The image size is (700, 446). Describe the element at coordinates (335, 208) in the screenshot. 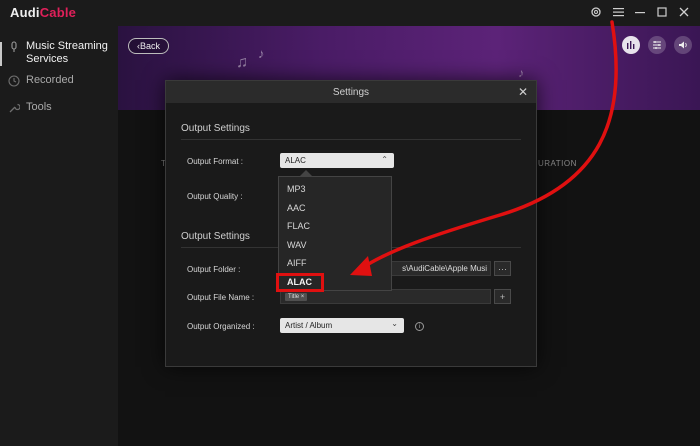

I see `format-option-aac: AAC` at that location.